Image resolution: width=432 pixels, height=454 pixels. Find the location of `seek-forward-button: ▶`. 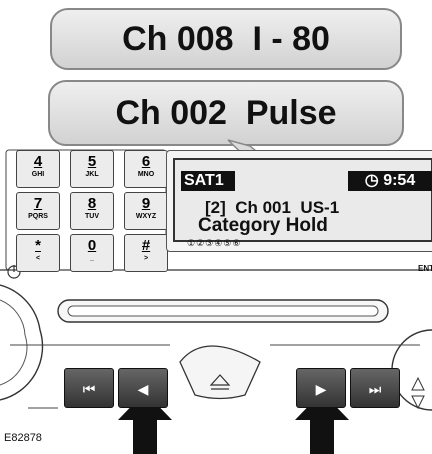

seek-forward-button: ▶ is located at coordinates (321, 388).